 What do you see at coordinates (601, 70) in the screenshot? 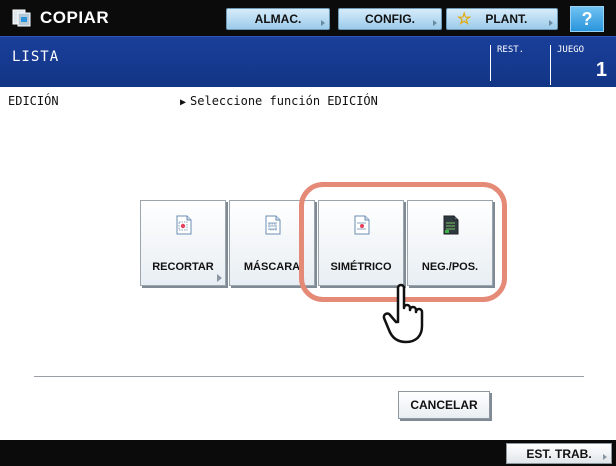
I see `juego-count: 1` at bounding box center [601, 70].